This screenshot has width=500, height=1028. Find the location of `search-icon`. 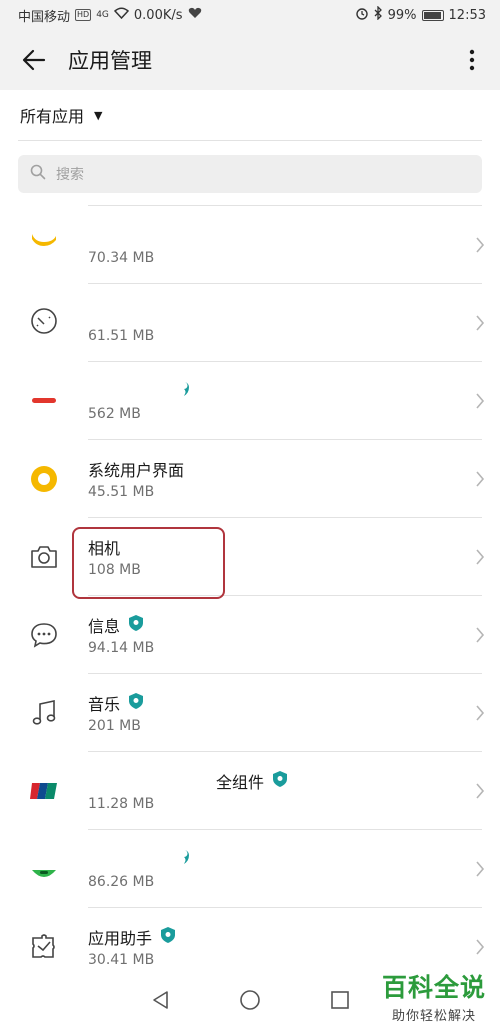

search-icon is located at coordinates (38, 174).